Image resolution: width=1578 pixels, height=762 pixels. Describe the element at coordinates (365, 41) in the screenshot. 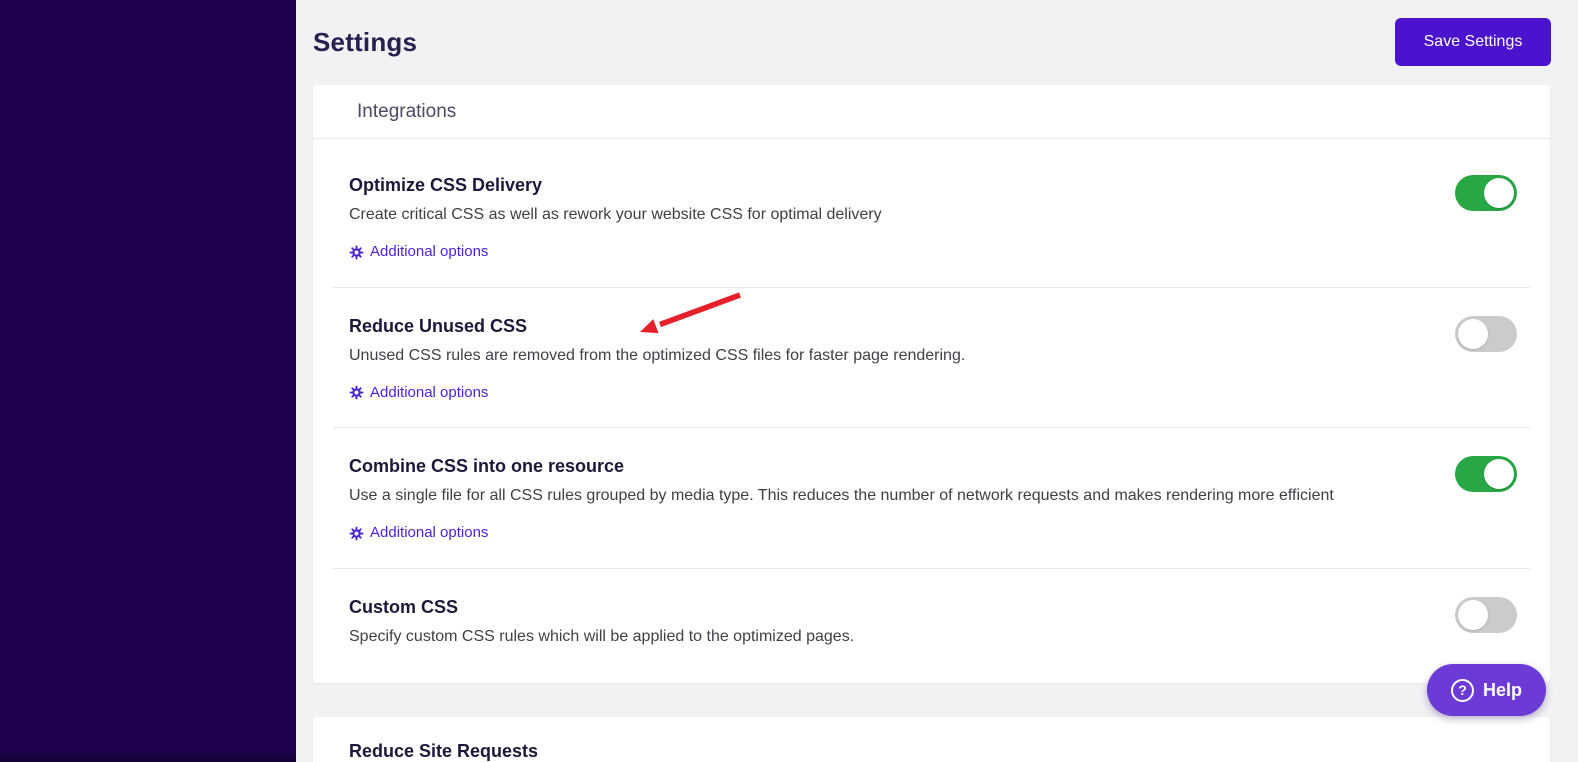

I see `page-title: Settings` at that location.